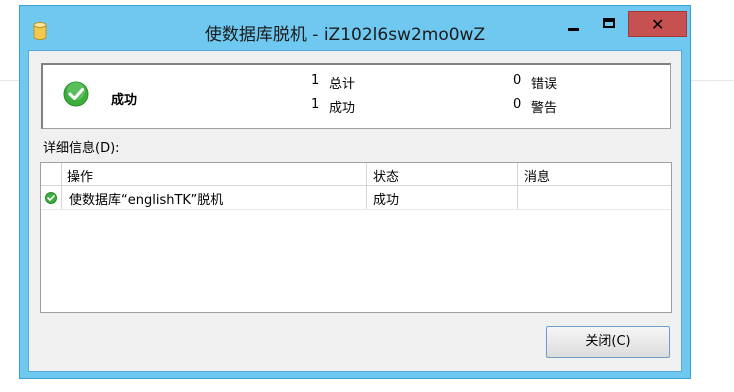 Image resolution: width=734 pixels, height=392 pixels. Describe the element at coordinates (40, 31) in the screenshot. I see `database-icon` at that location.